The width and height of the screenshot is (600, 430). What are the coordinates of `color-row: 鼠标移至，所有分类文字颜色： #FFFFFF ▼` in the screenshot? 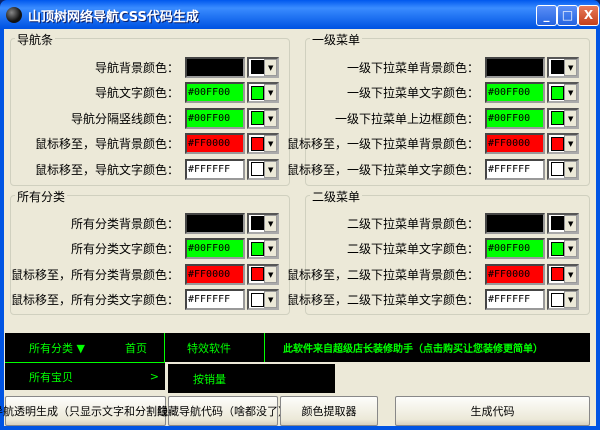 It's located at (145, 300).